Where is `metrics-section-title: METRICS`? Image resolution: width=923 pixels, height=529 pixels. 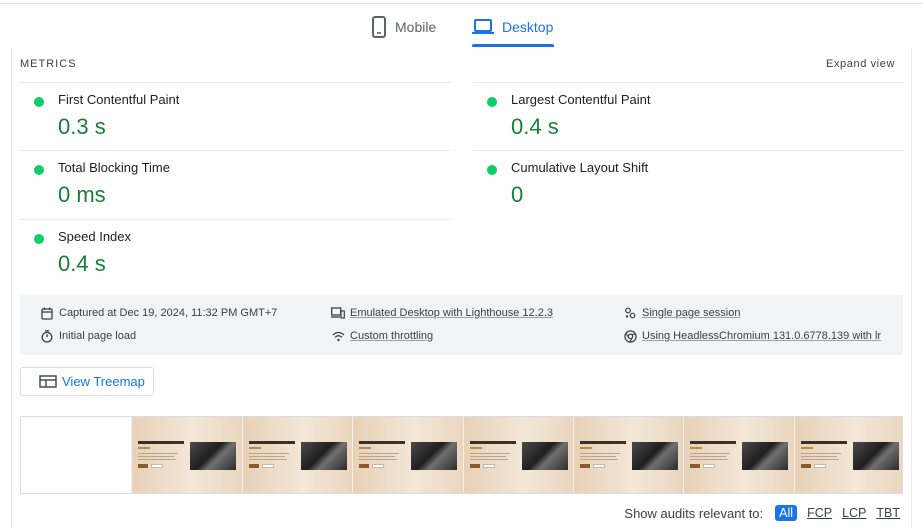 metrics-section-title: METRICS is located at coordinates (48, 64).